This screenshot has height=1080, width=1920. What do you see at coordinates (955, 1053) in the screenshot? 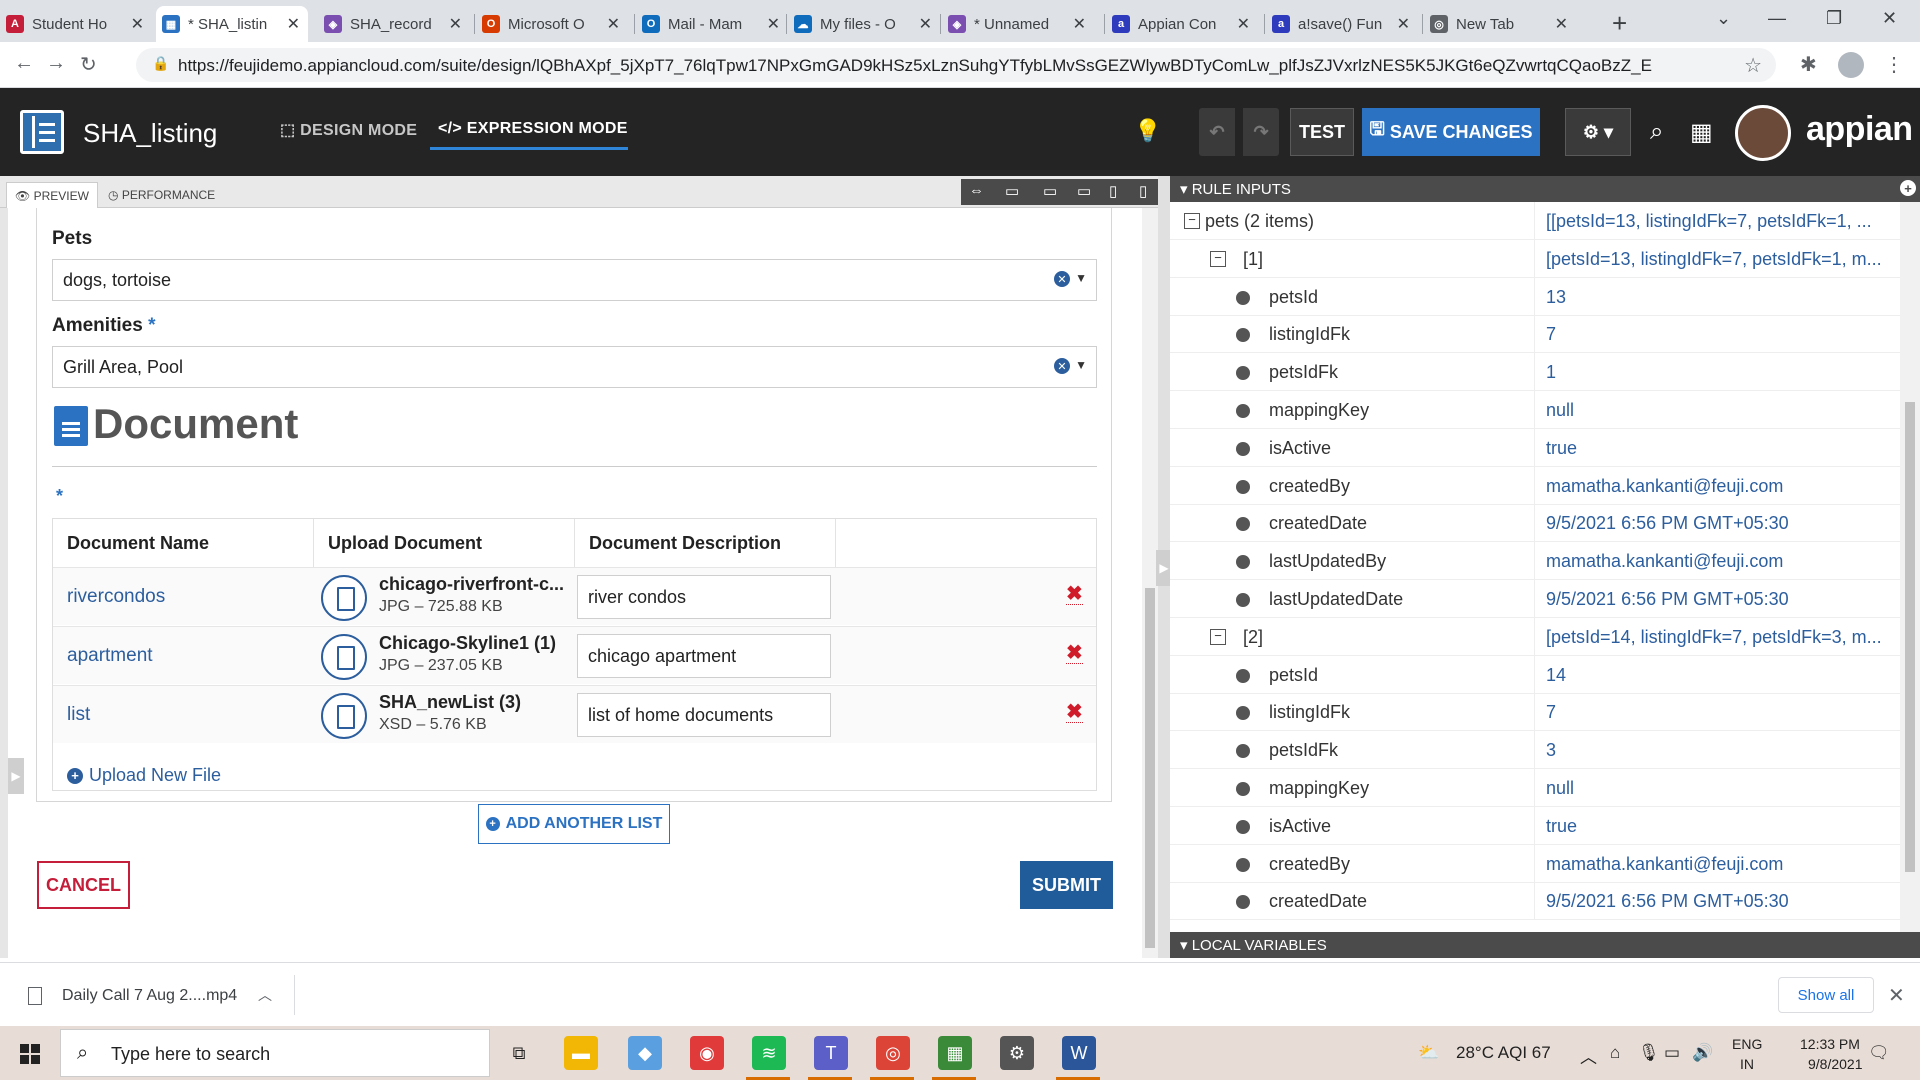
I see `sheet-icon: ▦` at bounding box center [955, 1053].